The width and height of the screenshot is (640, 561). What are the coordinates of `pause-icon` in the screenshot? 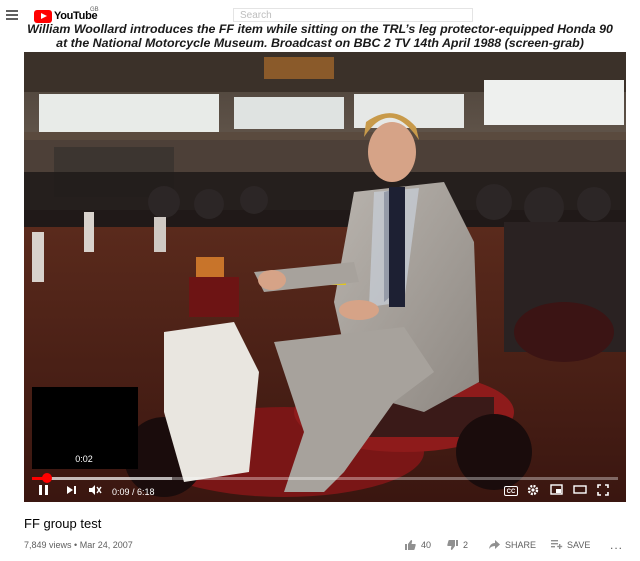 It's located at (43, 491).